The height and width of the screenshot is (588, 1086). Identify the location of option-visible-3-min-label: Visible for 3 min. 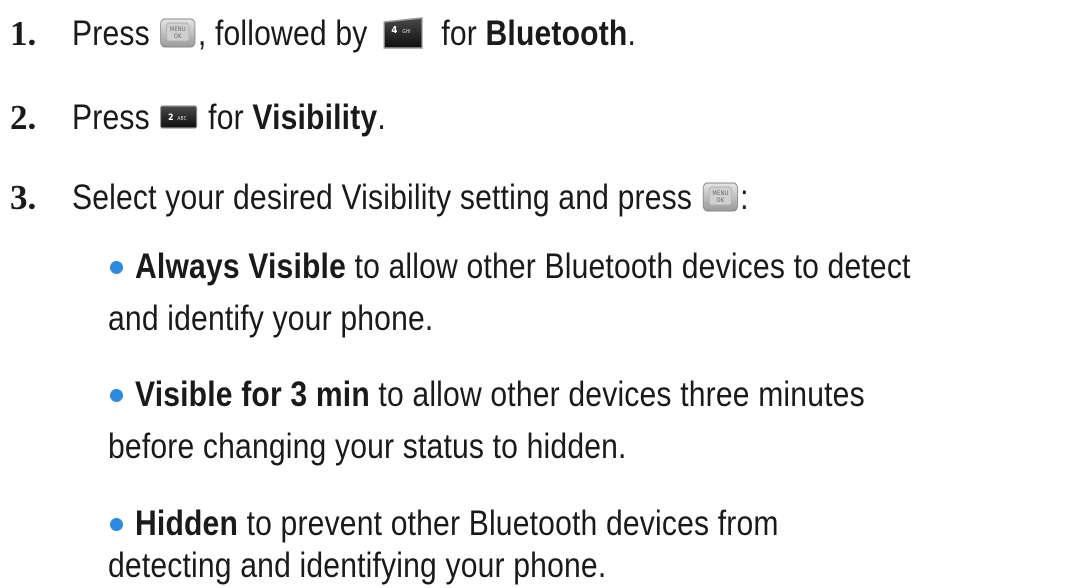
(252, 394).